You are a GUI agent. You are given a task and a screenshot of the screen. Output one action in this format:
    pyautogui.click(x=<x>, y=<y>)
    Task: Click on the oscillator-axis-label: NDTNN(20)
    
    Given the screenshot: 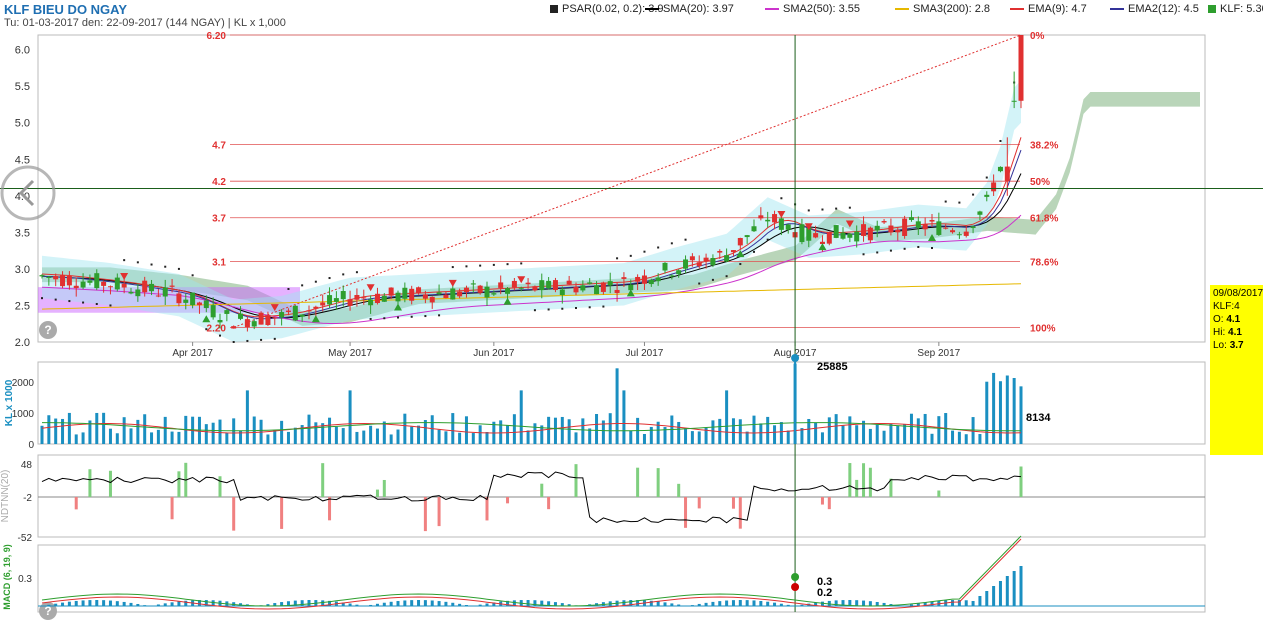 What is the action you would take?
    pyautogui.click(x=5, y=496)
    